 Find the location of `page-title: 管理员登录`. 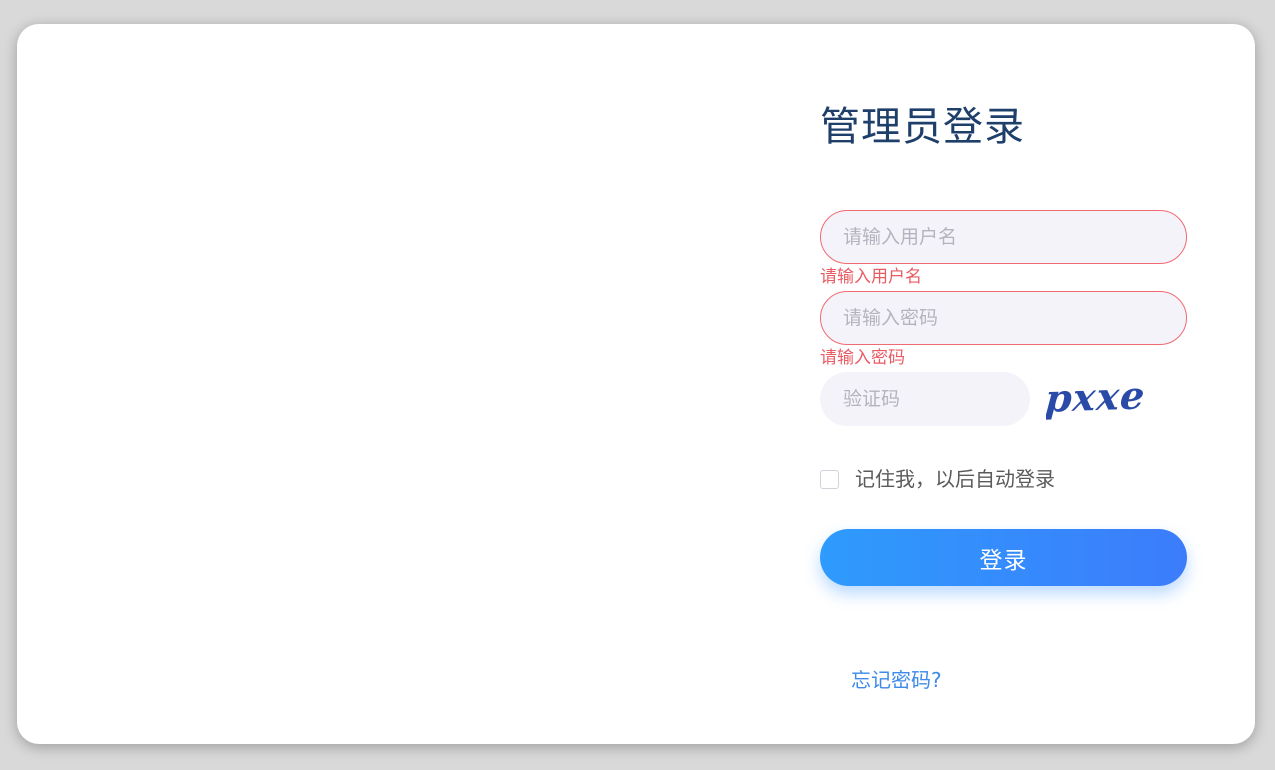

page-title: 管理员登录 is located at coordinates (922, 127).